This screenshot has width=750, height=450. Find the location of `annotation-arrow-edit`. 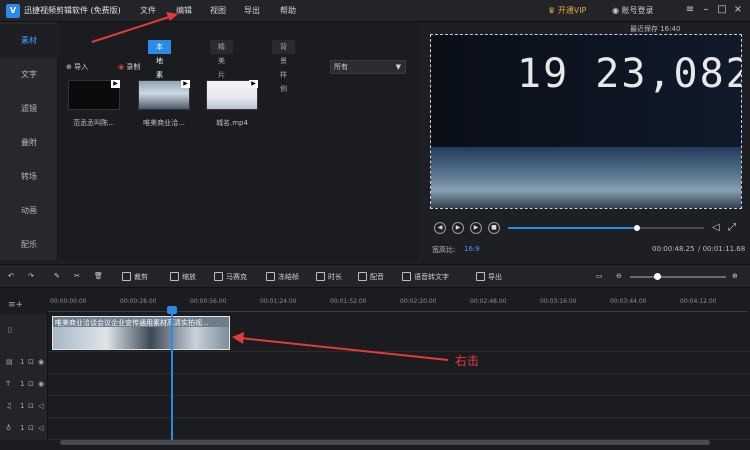

annotation-arrow-edit is located at coordinates (132, 29).